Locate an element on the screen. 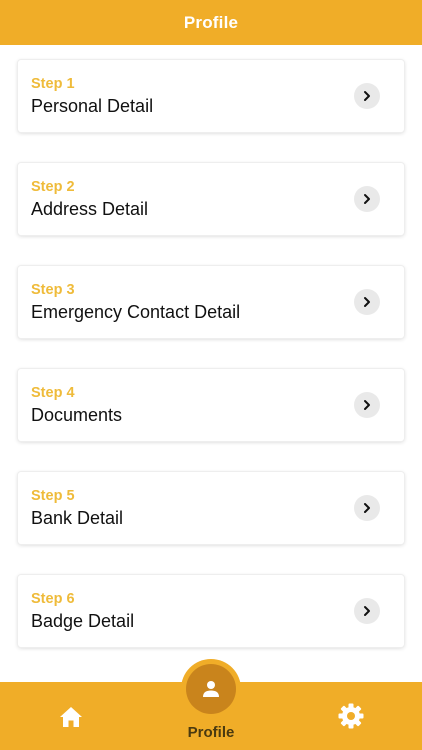 The height and width of the screenshot is (750, 422). person-icon is located at coordinates (211, 689).